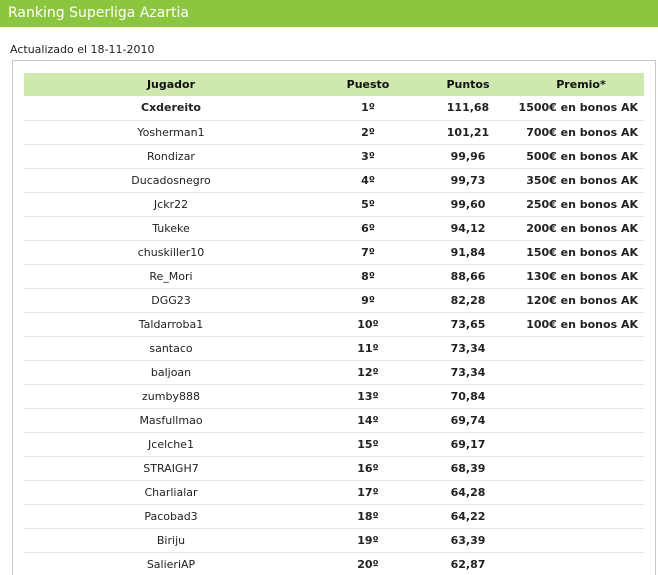 The image size is (658, 575). I want to click on position-cell: 10º, so click(368, 324).